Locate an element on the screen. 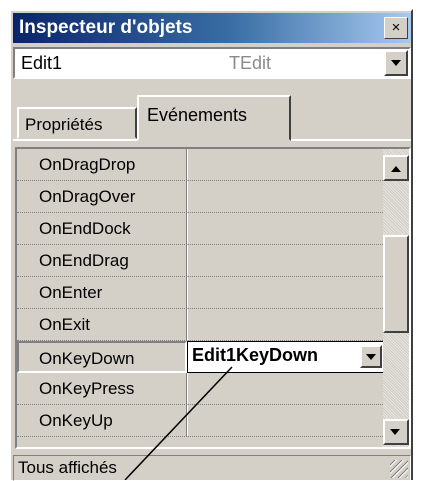 The image size is (422, 481). tab-events: Evénements is located at coordinates (214, 118).